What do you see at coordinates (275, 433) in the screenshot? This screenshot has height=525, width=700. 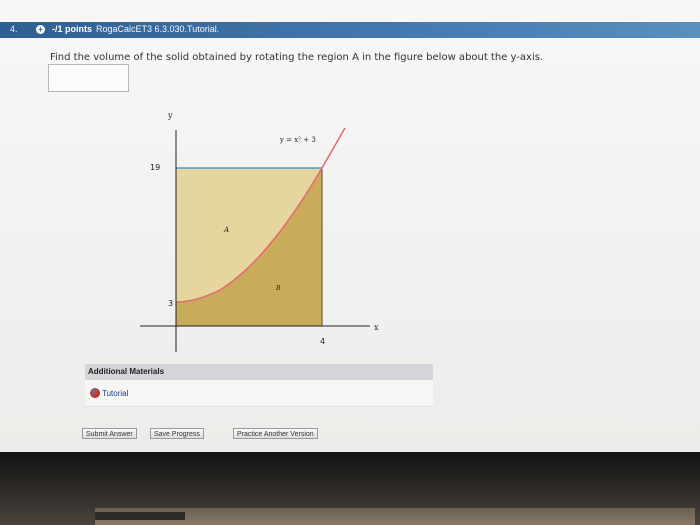 I see `practice-another-version-button: Practice Another Version` at bounding box center [275, 433].